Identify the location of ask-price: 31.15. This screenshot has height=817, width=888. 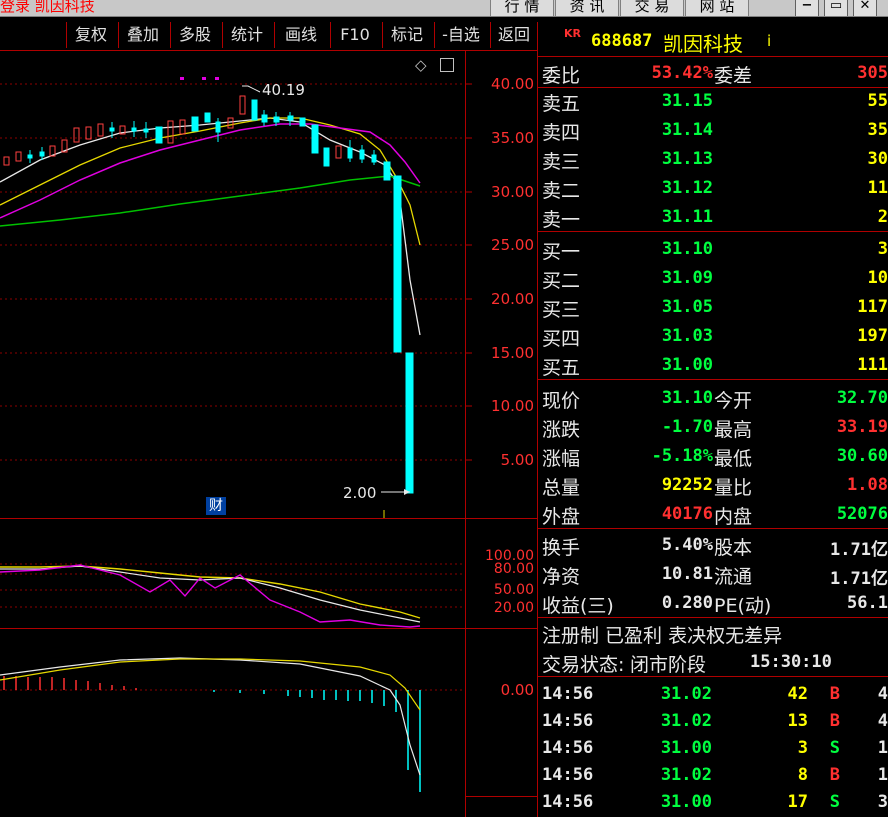
(687, 101).